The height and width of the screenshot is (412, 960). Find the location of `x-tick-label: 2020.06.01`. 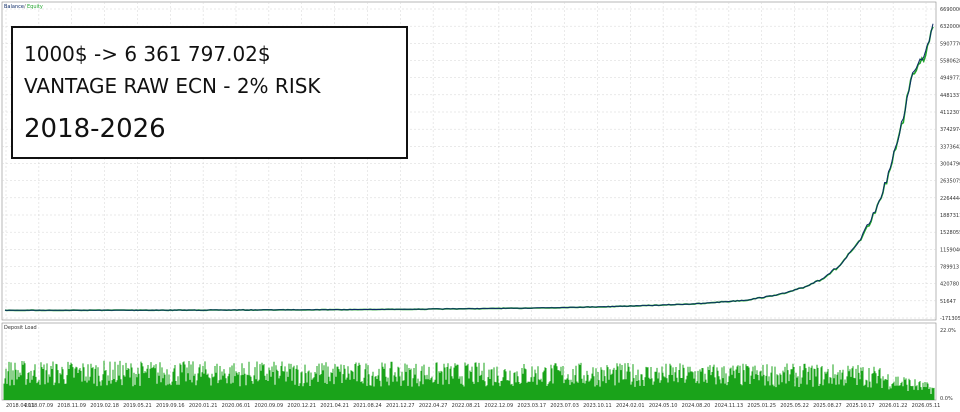

x-tick-label: 2020.06.01 is located at coordinates (236, 406).